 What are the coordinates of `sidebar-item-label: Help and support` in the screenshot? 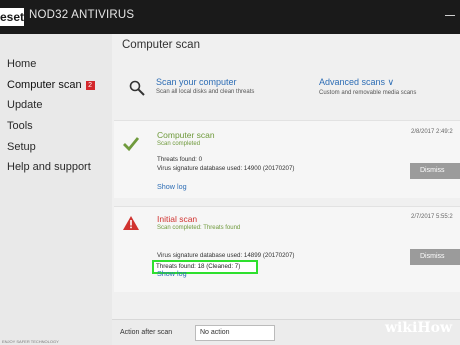 It's located at (49, 167).